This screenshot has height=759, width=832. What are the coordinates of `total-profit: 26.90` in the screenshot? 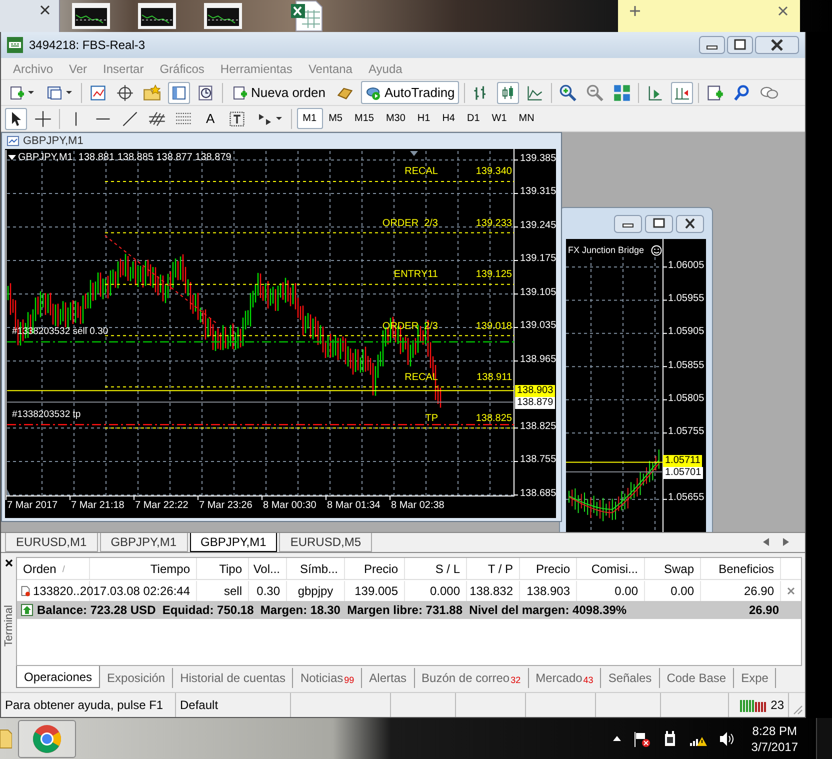 It's located at (763, 610).